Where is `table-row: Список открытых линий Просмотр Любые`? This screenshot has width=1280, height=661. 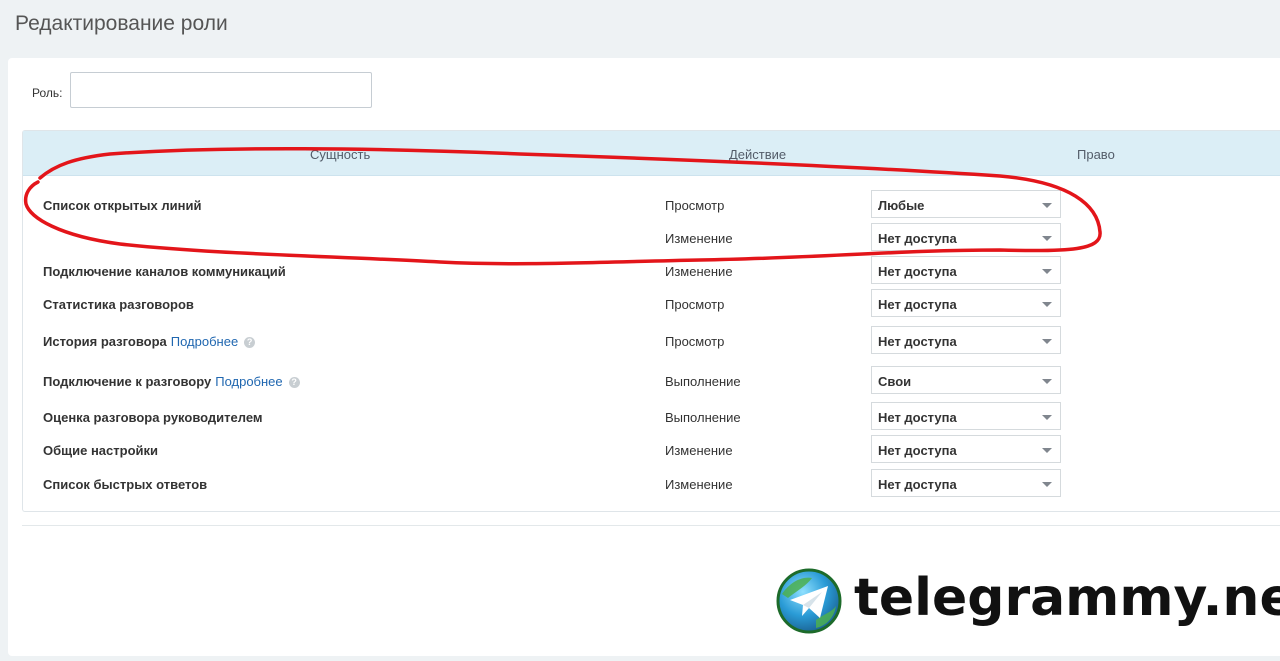
table-row: Список открытых линий Просмотр Любые is located at coordinates (651, 205).